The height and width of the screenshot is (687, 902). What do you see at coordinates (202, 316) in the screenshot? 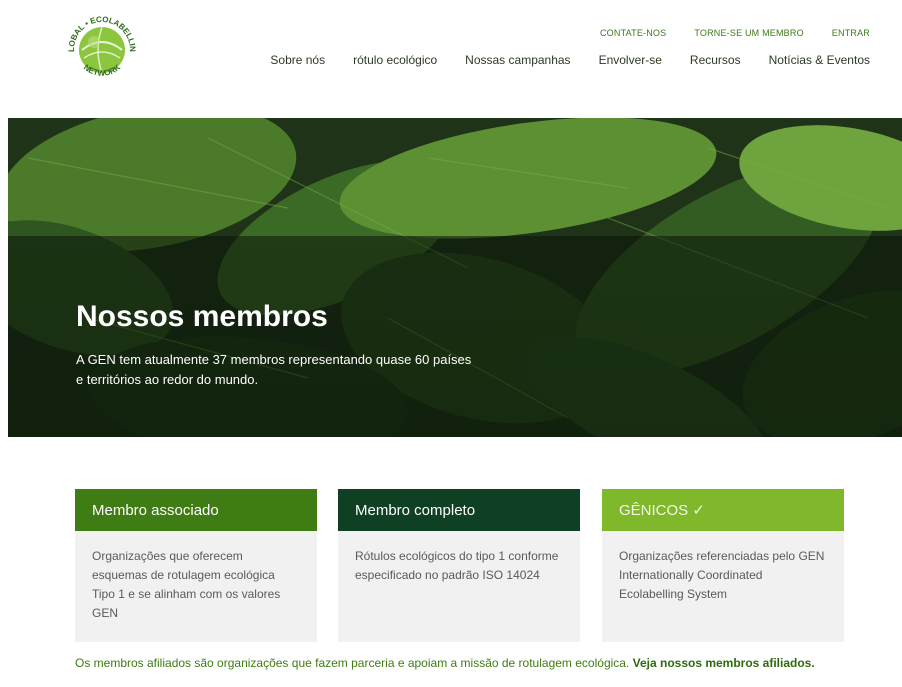
I see `page-title: Nossos membros` at bounding box center [202, 316].